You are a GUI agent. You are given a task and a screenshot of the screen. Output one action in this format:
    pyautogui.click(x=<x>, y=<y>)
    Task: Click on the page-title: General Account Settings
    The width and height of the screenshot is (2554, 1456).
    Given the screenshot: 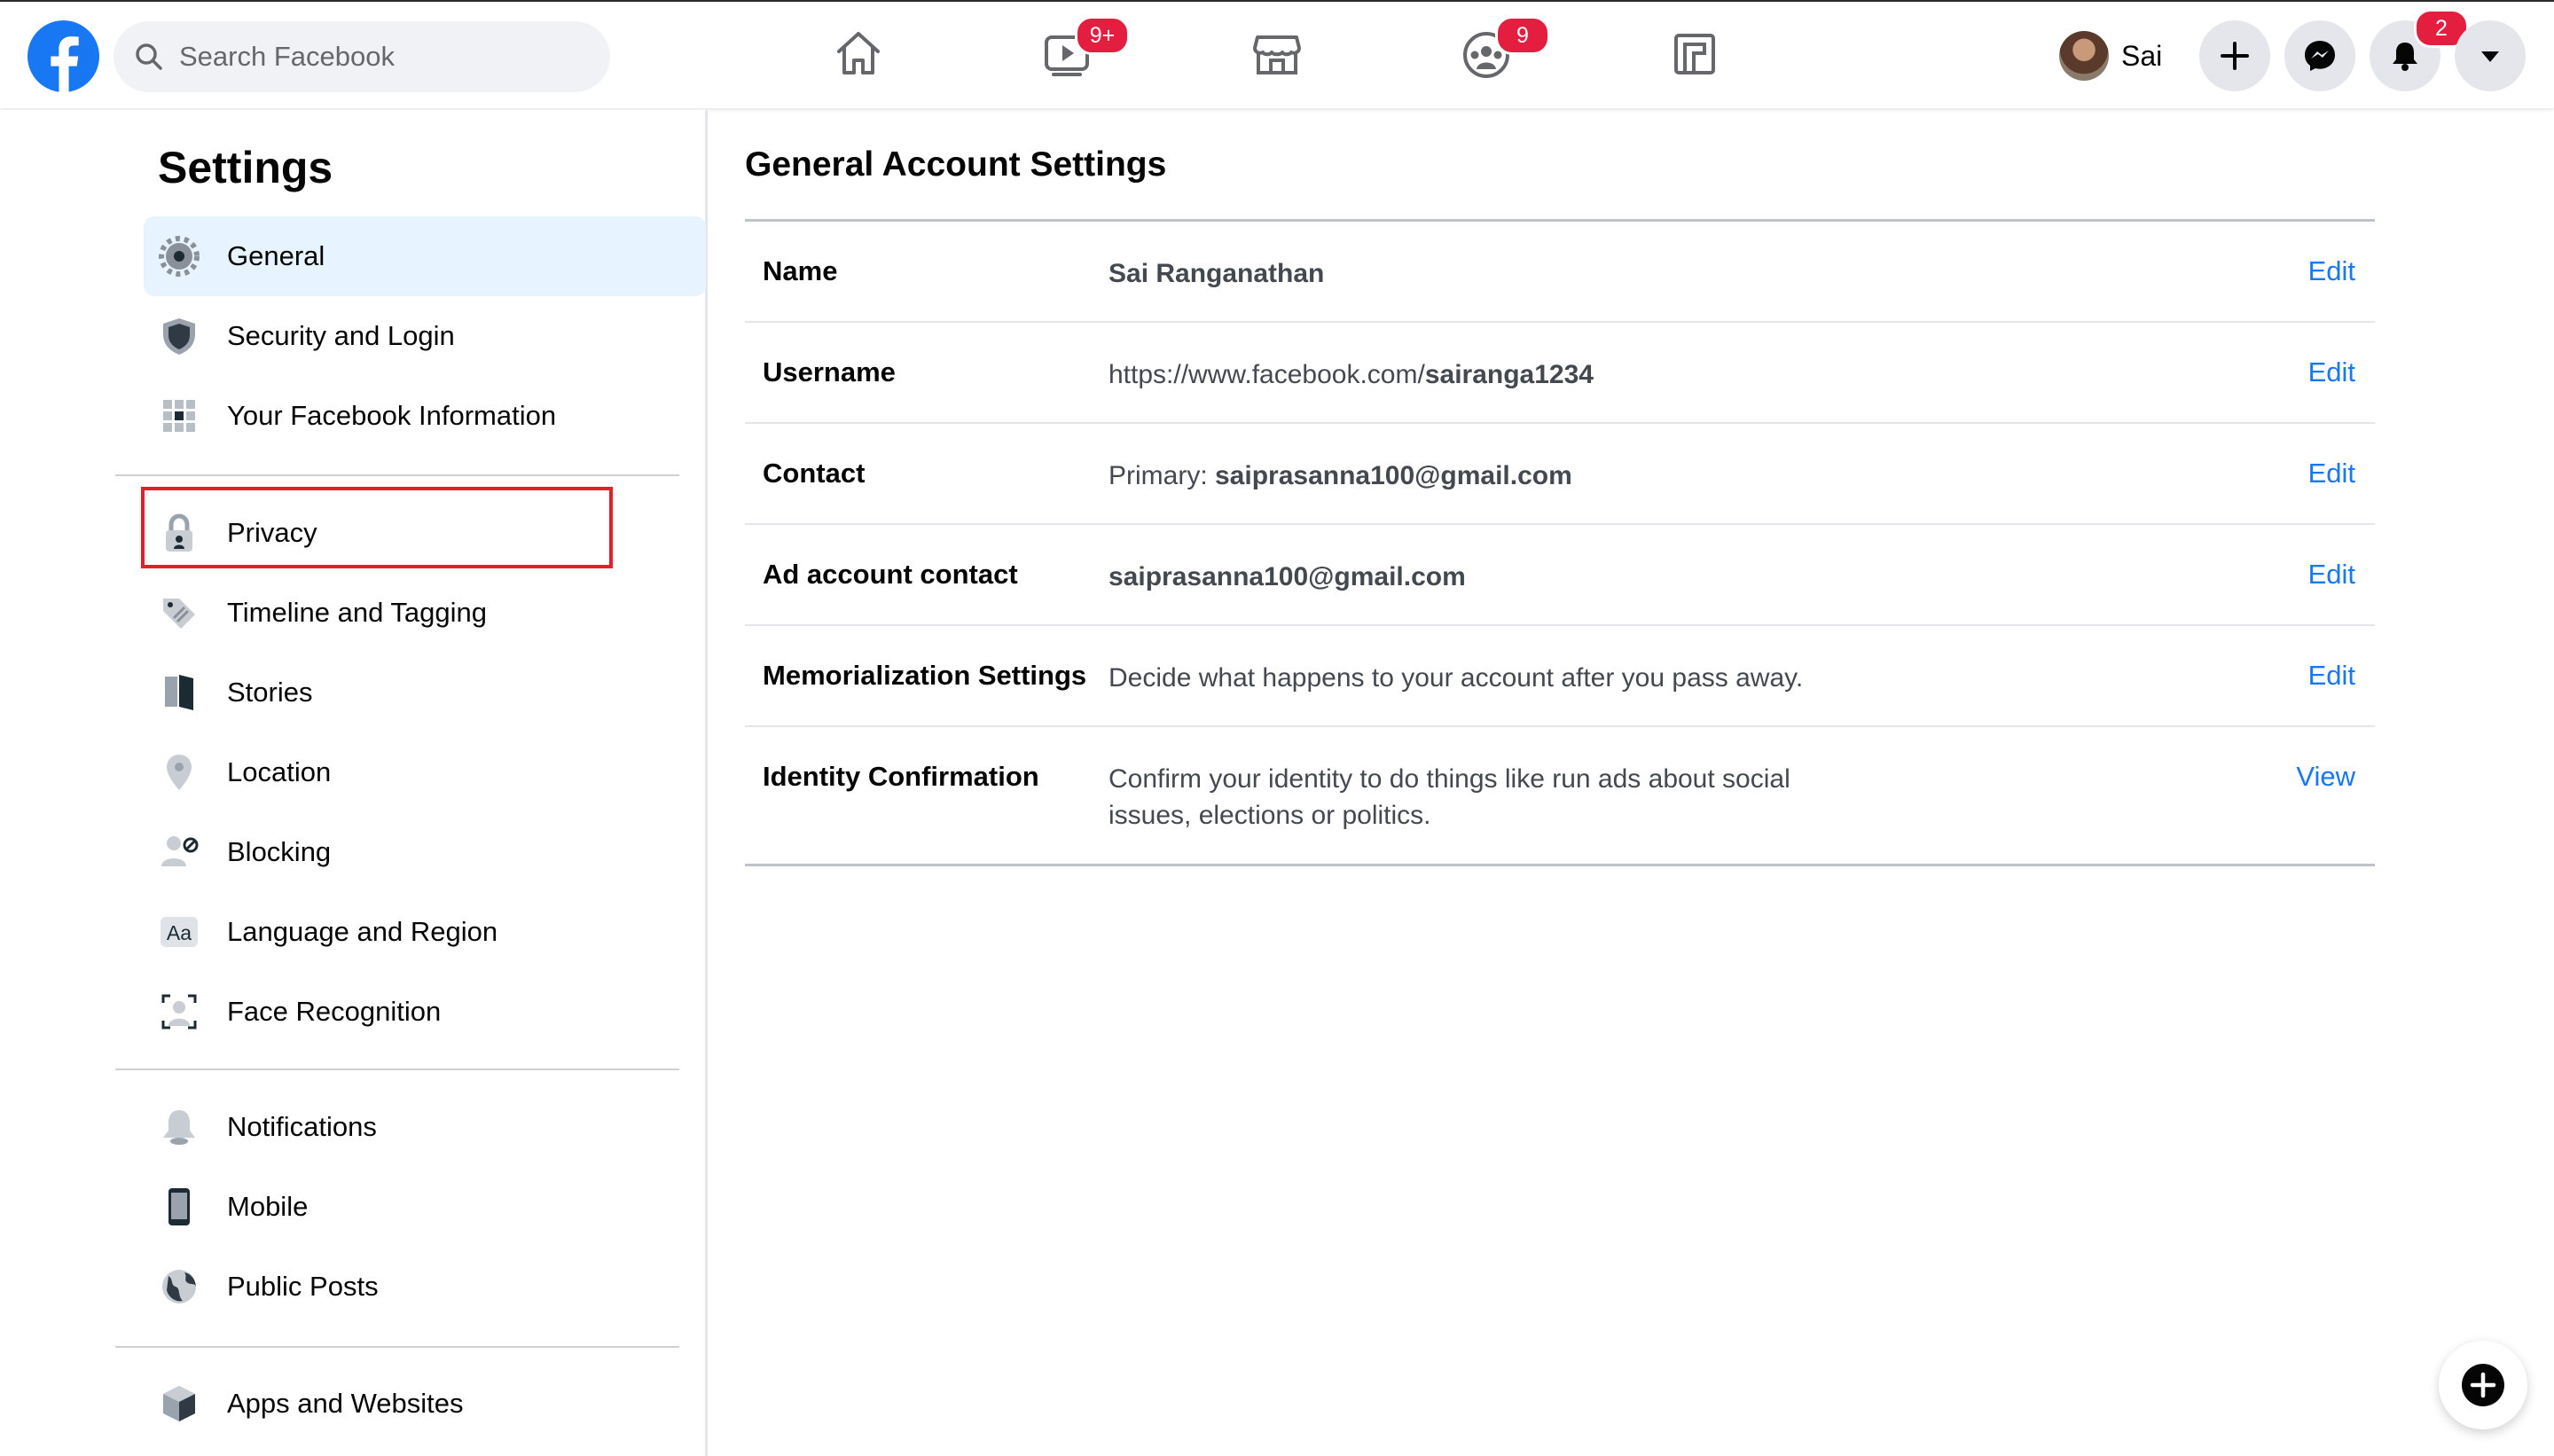 What is the action you would take?
    pyautogui.click(x=956, y=164)
    